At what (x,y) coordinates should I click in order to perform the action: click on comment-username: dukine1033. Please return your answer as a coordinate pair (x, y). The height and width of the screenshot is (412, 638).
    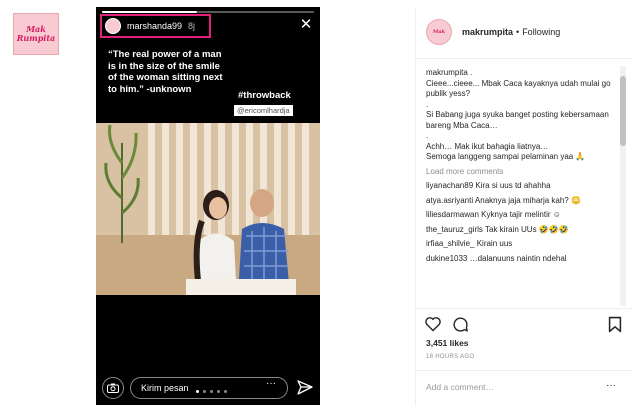
    Looking at the image, I should click on (446, 258).